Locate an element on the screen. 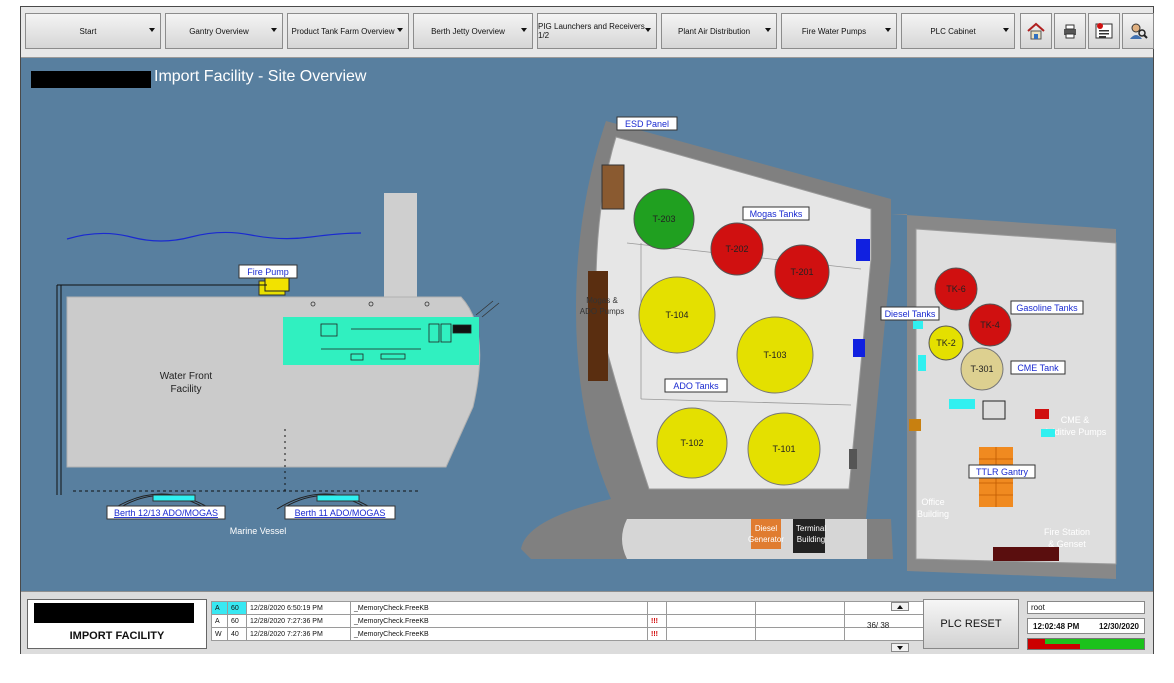  clock-time: 12:02:48 PM is located at coordinates (1056, 626).